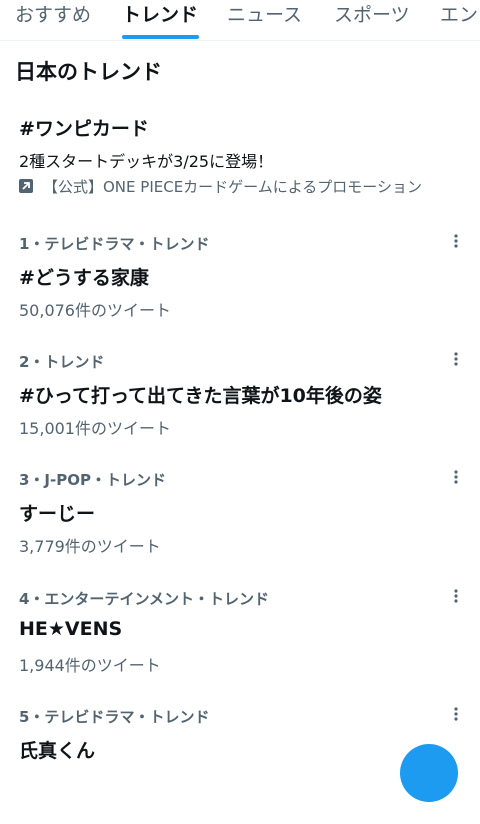  I want to click on tab-entertainment: エン, so click(459, 21).